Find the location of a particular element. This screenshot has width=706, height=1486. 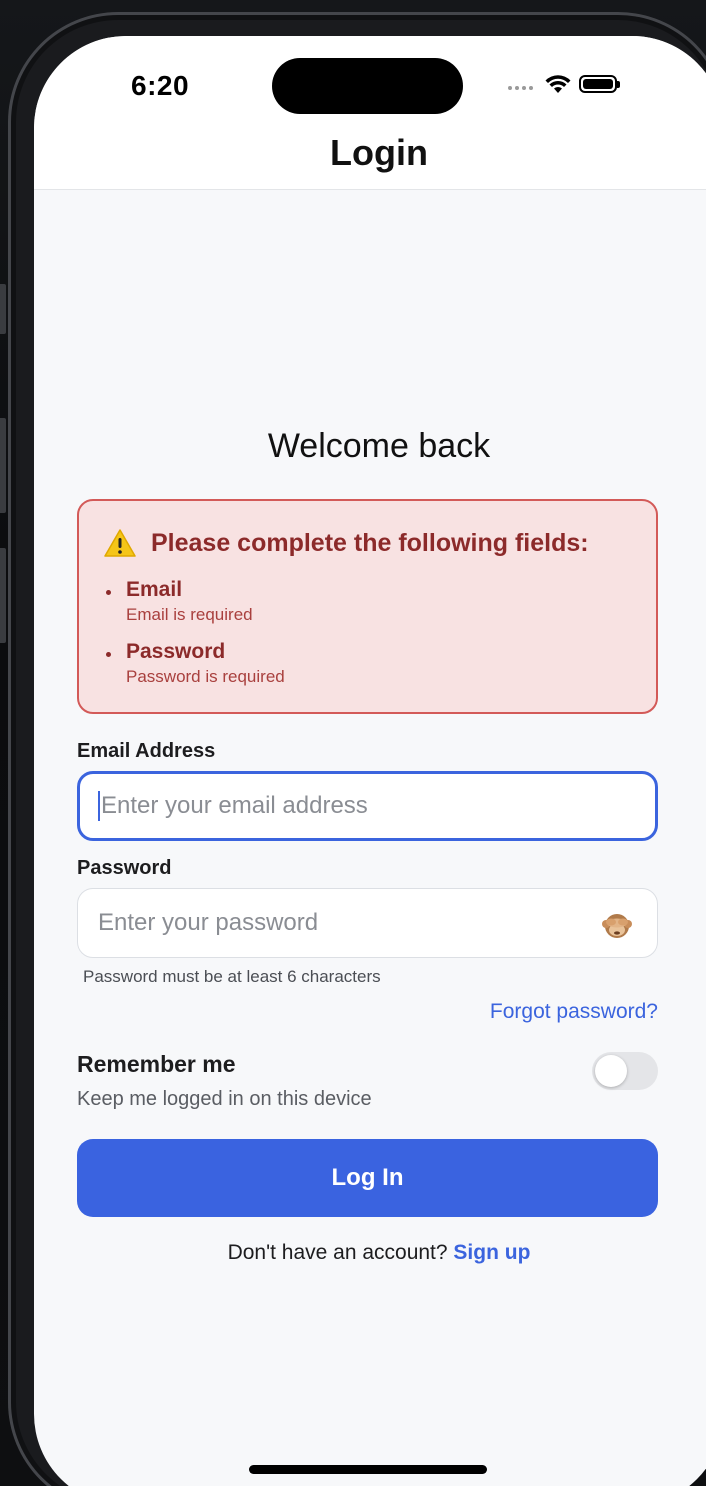

remember-me-subtitle: Keep me logged in on this device is located at coordinates (224, 1099).